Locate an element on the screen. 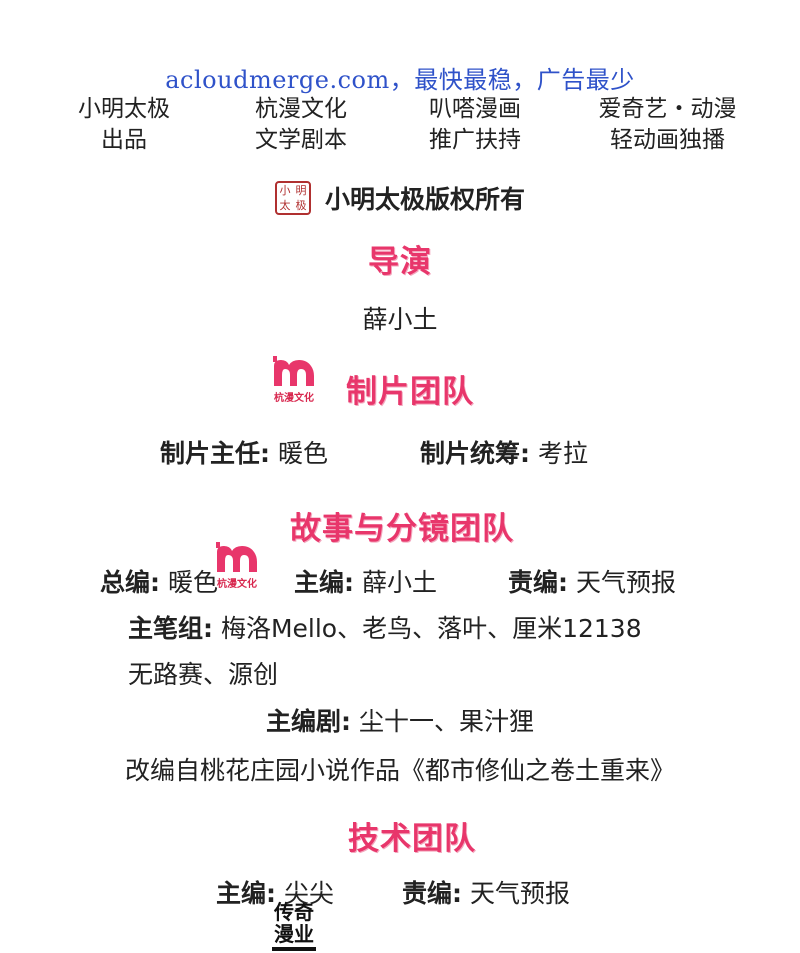  copyright-row: 小 明 太 极 小明太极版权所有 is located at coordinates (400, 198).